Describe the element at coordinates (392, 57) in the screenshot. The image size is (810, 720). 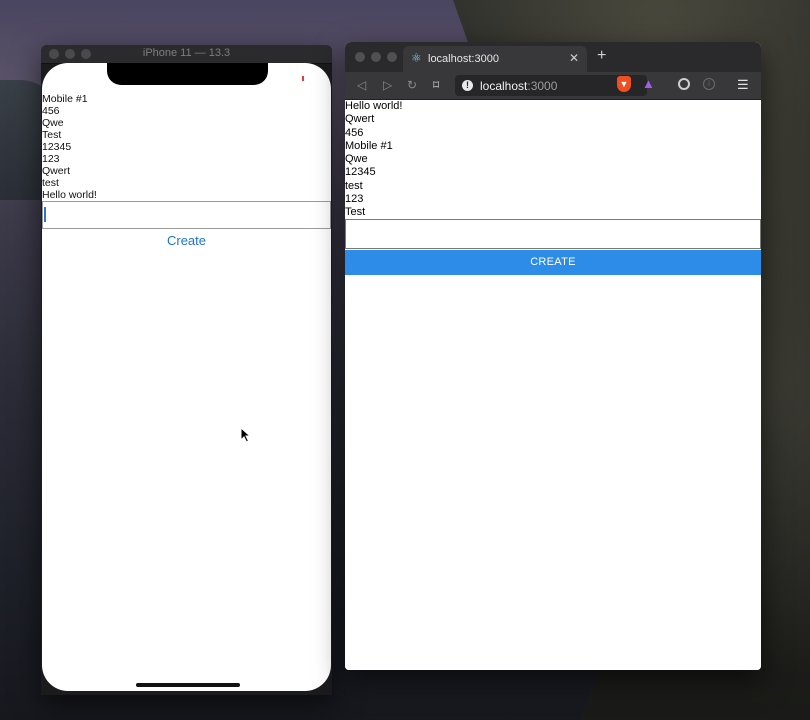
I see `zoom-window-button` at that location.